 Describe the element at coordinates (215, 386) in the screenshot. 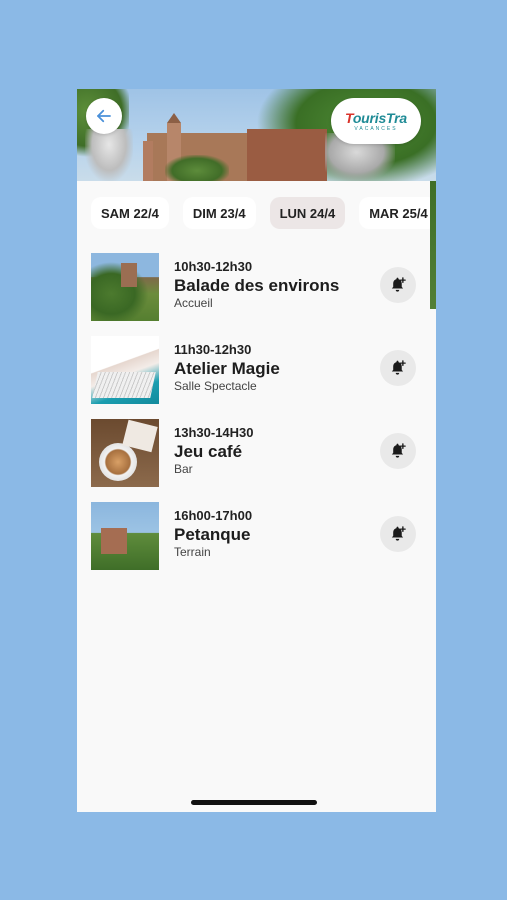

I see `activity-place: Salle Spectacle` at that location.